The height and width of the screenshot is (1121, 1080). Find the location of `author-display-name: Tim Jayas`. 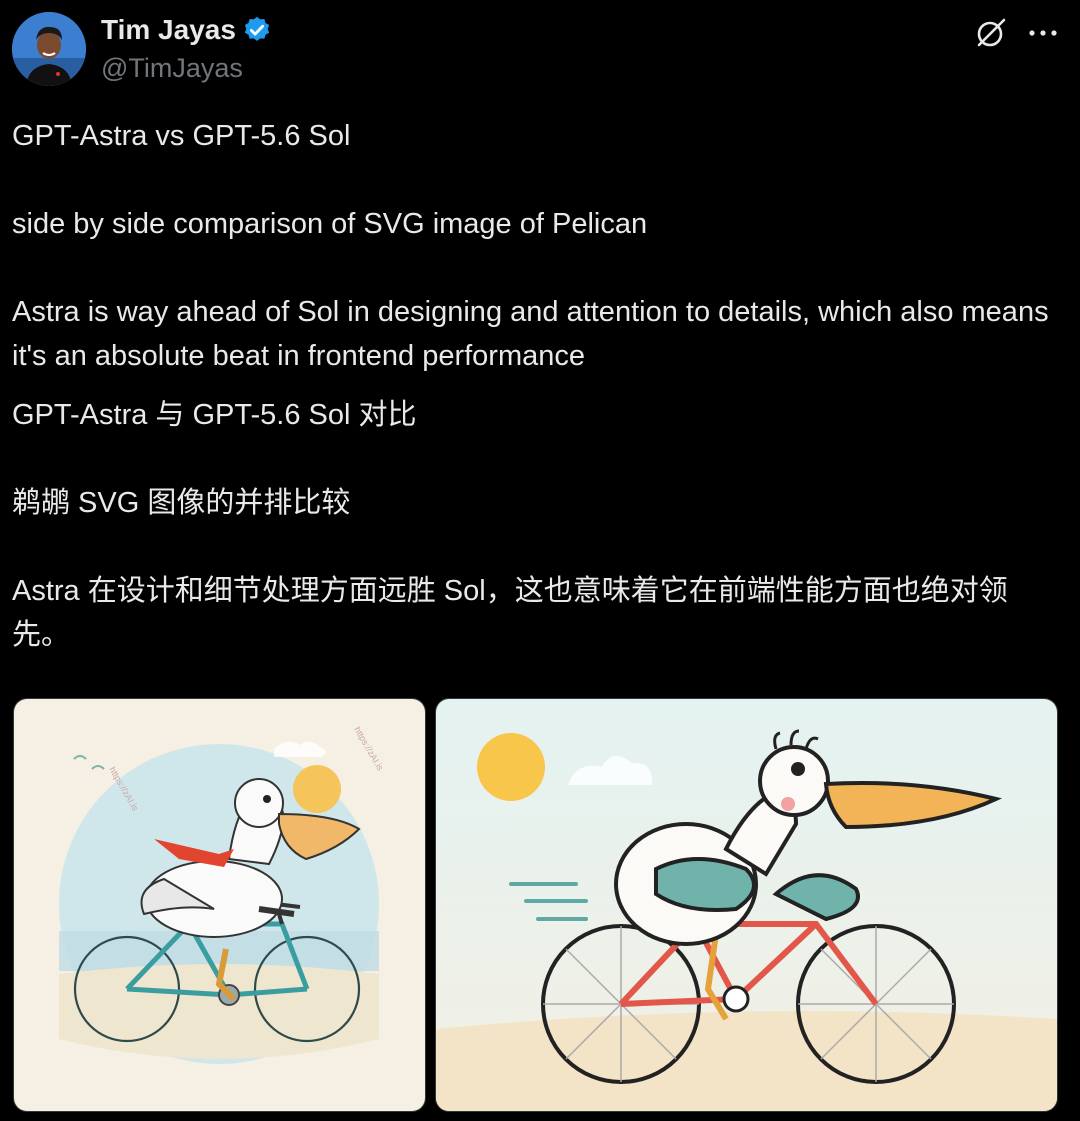

author-display-name: Tim Jayas is located at coordinates (168, 30).